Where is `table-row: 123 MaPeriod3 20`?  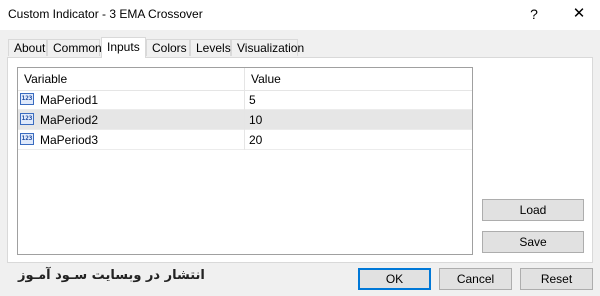
table-row: 123 MaPeriod3 20 is located at coordinates (245, 140).